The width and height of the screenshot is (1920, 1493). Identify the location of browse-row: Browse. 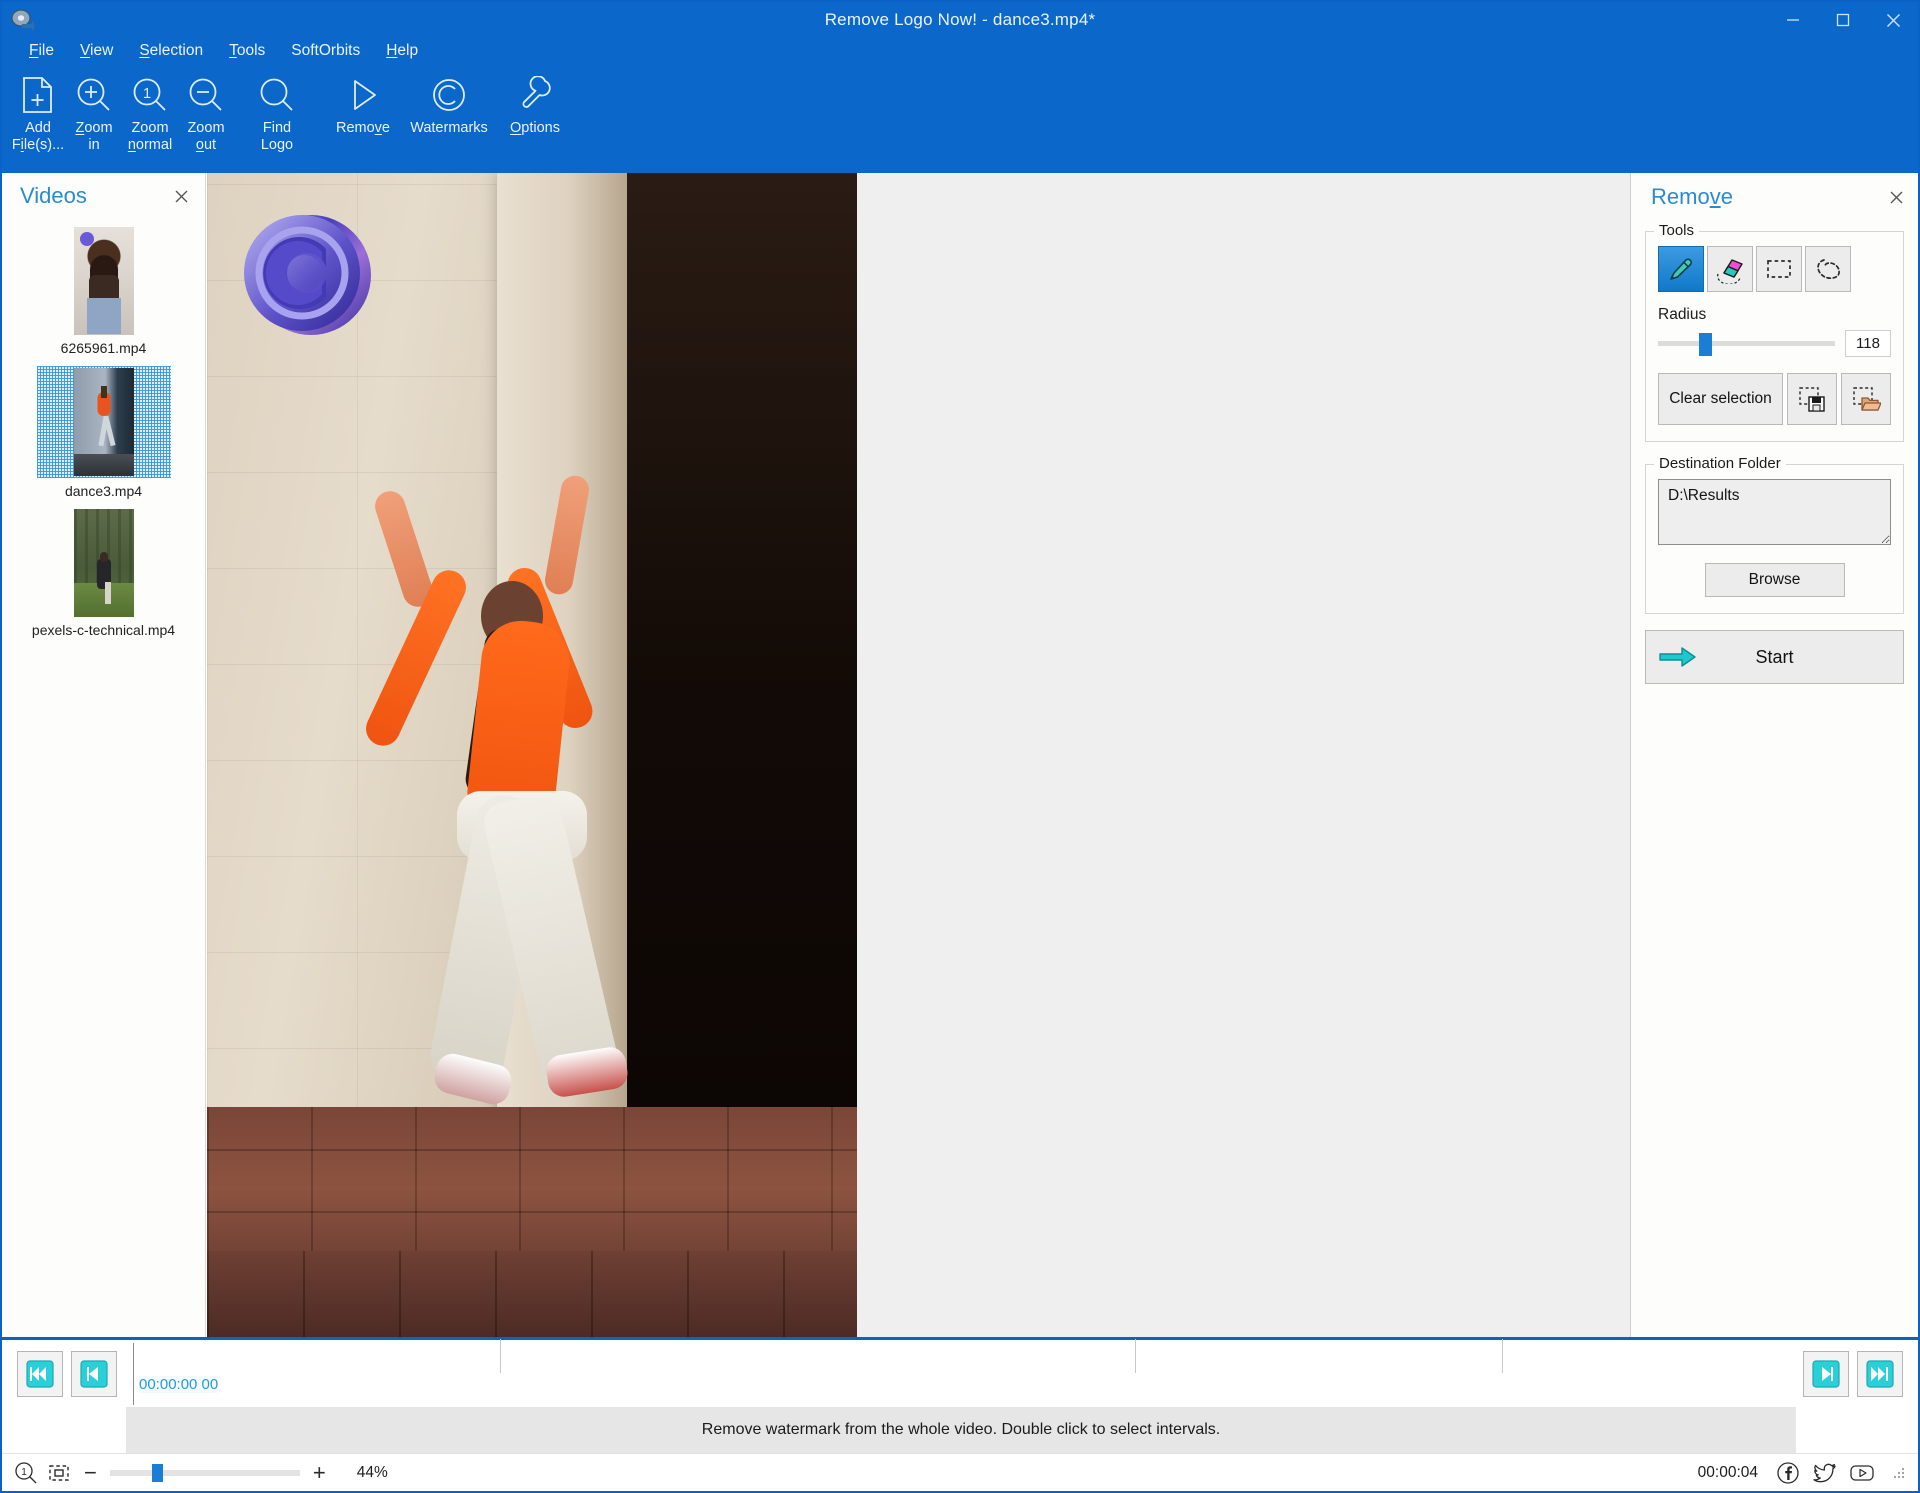
(1774, 580).